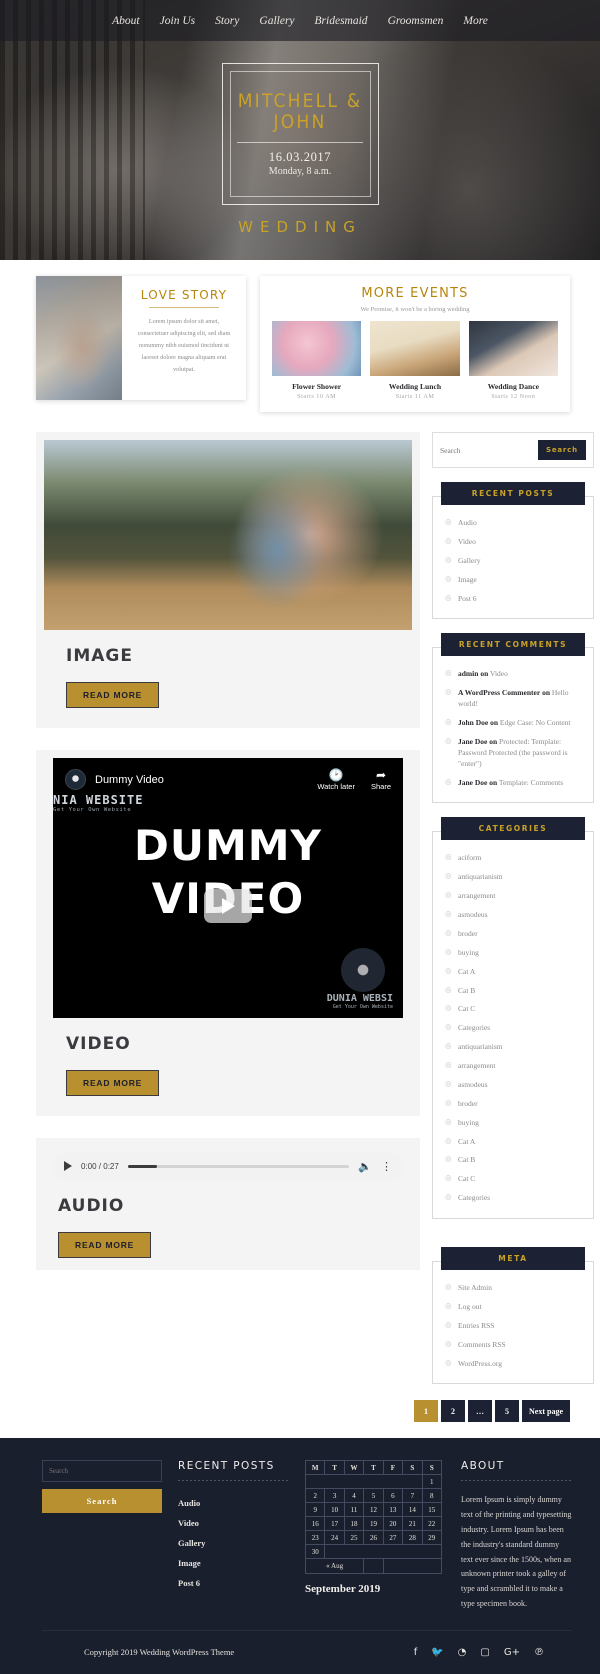  What do you see at coordinates (513, 360) in the screenshot?
I see `event-item: Wedding Dance Starts 12 Noon` at bounding box center [513, 360].